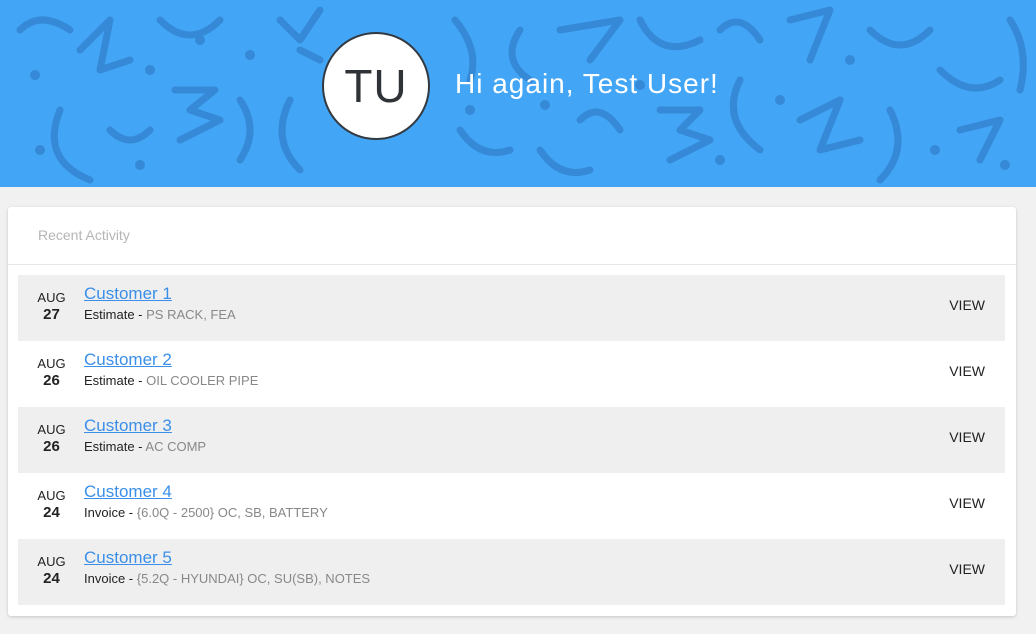 This screenshot has width=1036, height=634. I want to click on activity-info: Customer 3 Estimate - AC COMP, so click(145, 435).